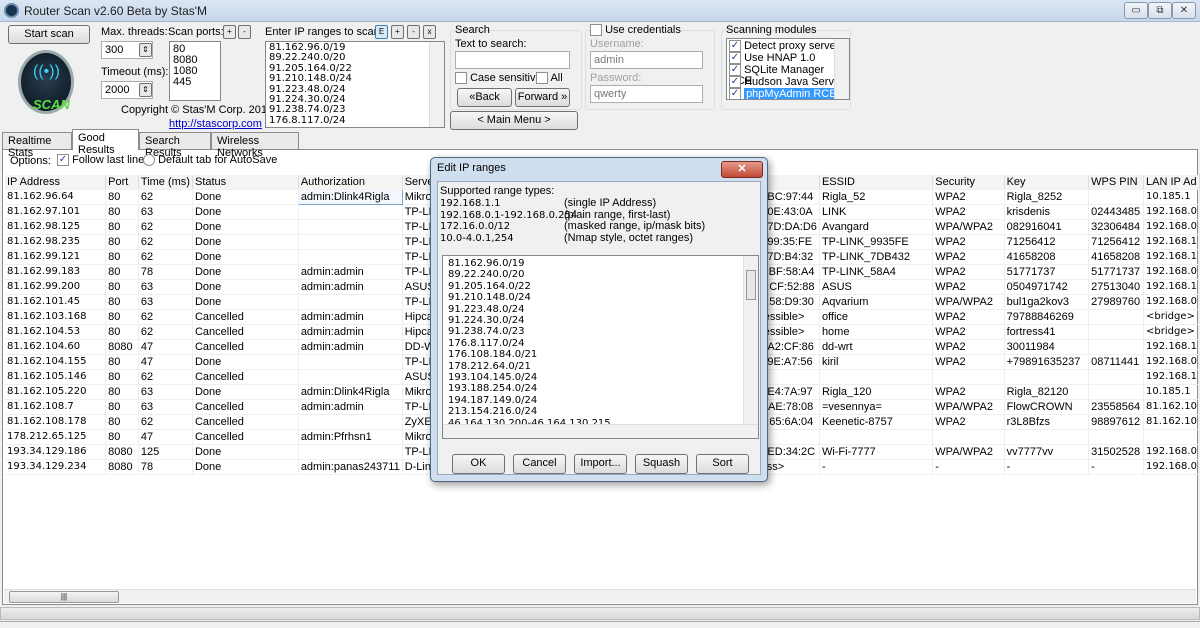  Describe the element at coordinates (788, 93) in the screenshot. I see `module-item-selected: ✓ phpMyAdmin RCE` at that location.